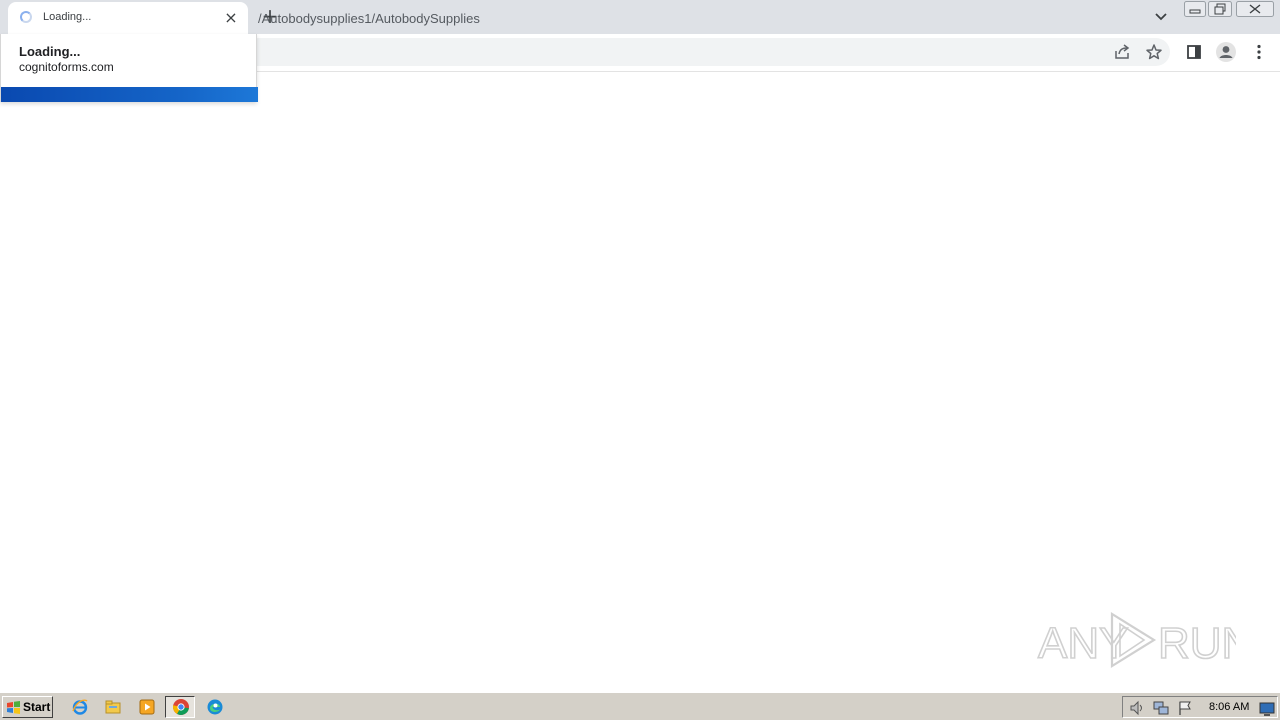  Describe the element at coordinates (215, 707) in the screenshot. I see `edge-icon` at that location.